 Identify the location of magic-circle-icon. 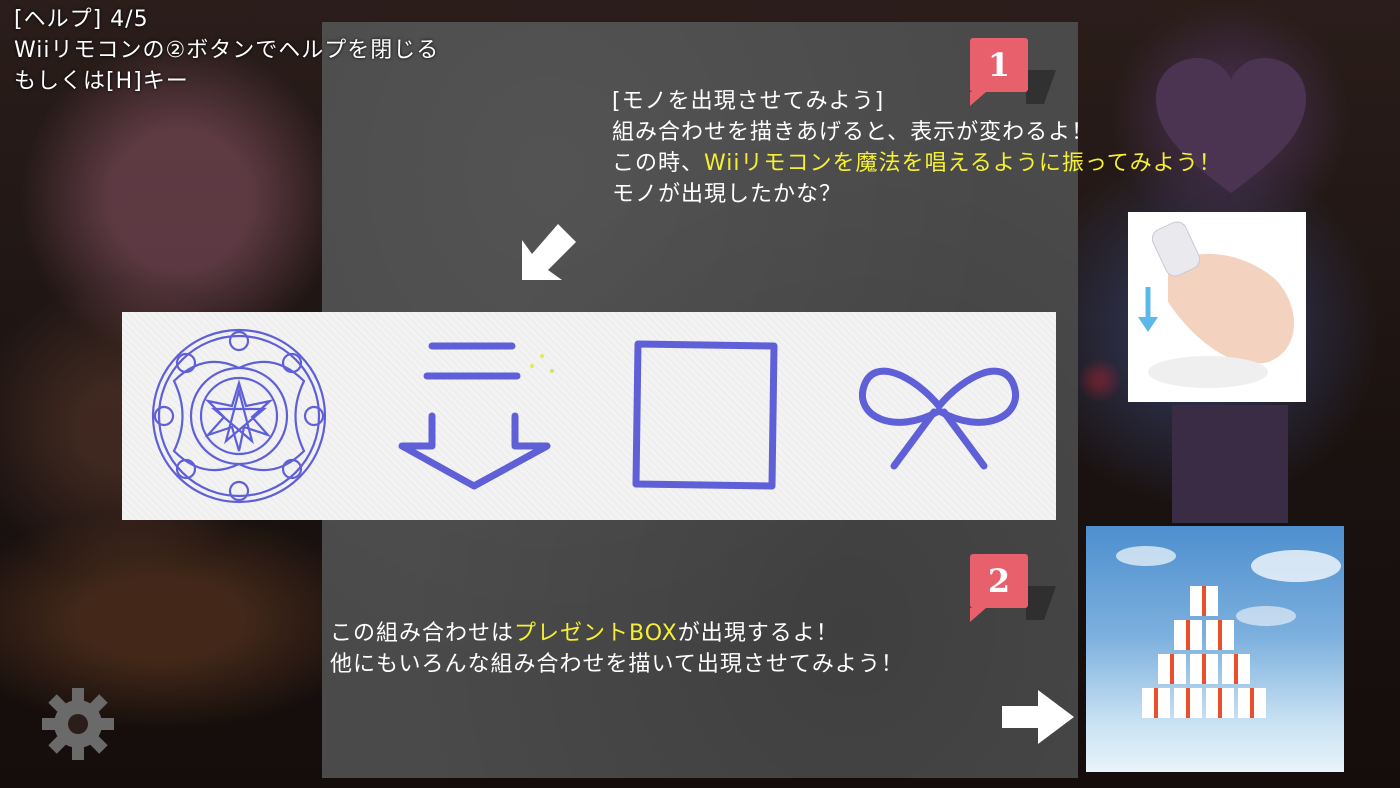
(238, 416).